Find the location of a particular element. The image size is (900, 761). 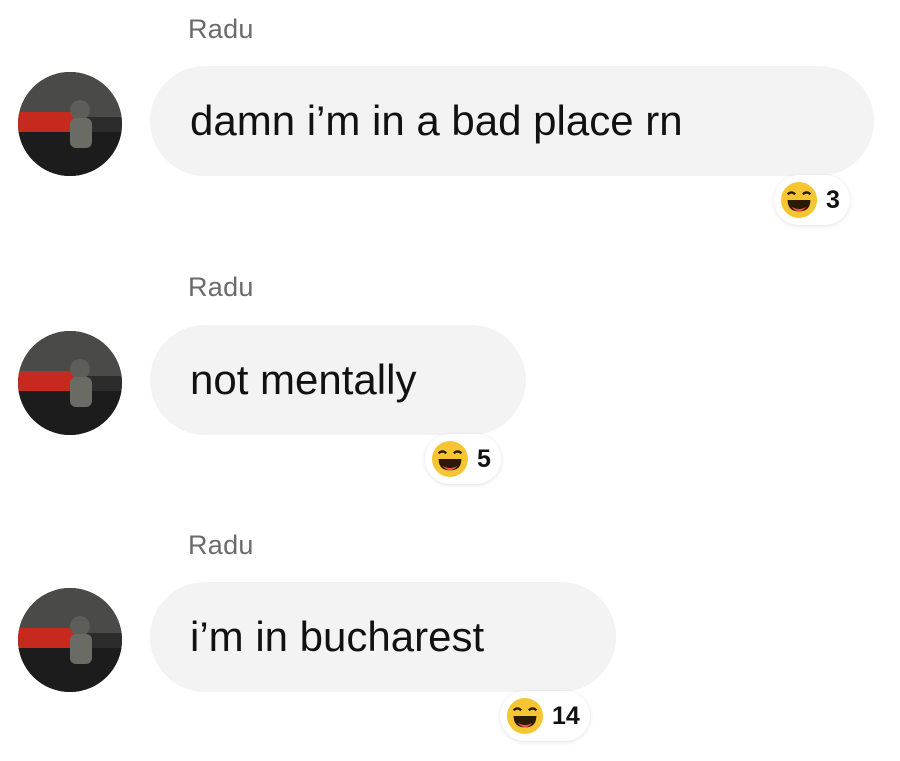

reaction-count: 3 is located at coordinates (833, 199).